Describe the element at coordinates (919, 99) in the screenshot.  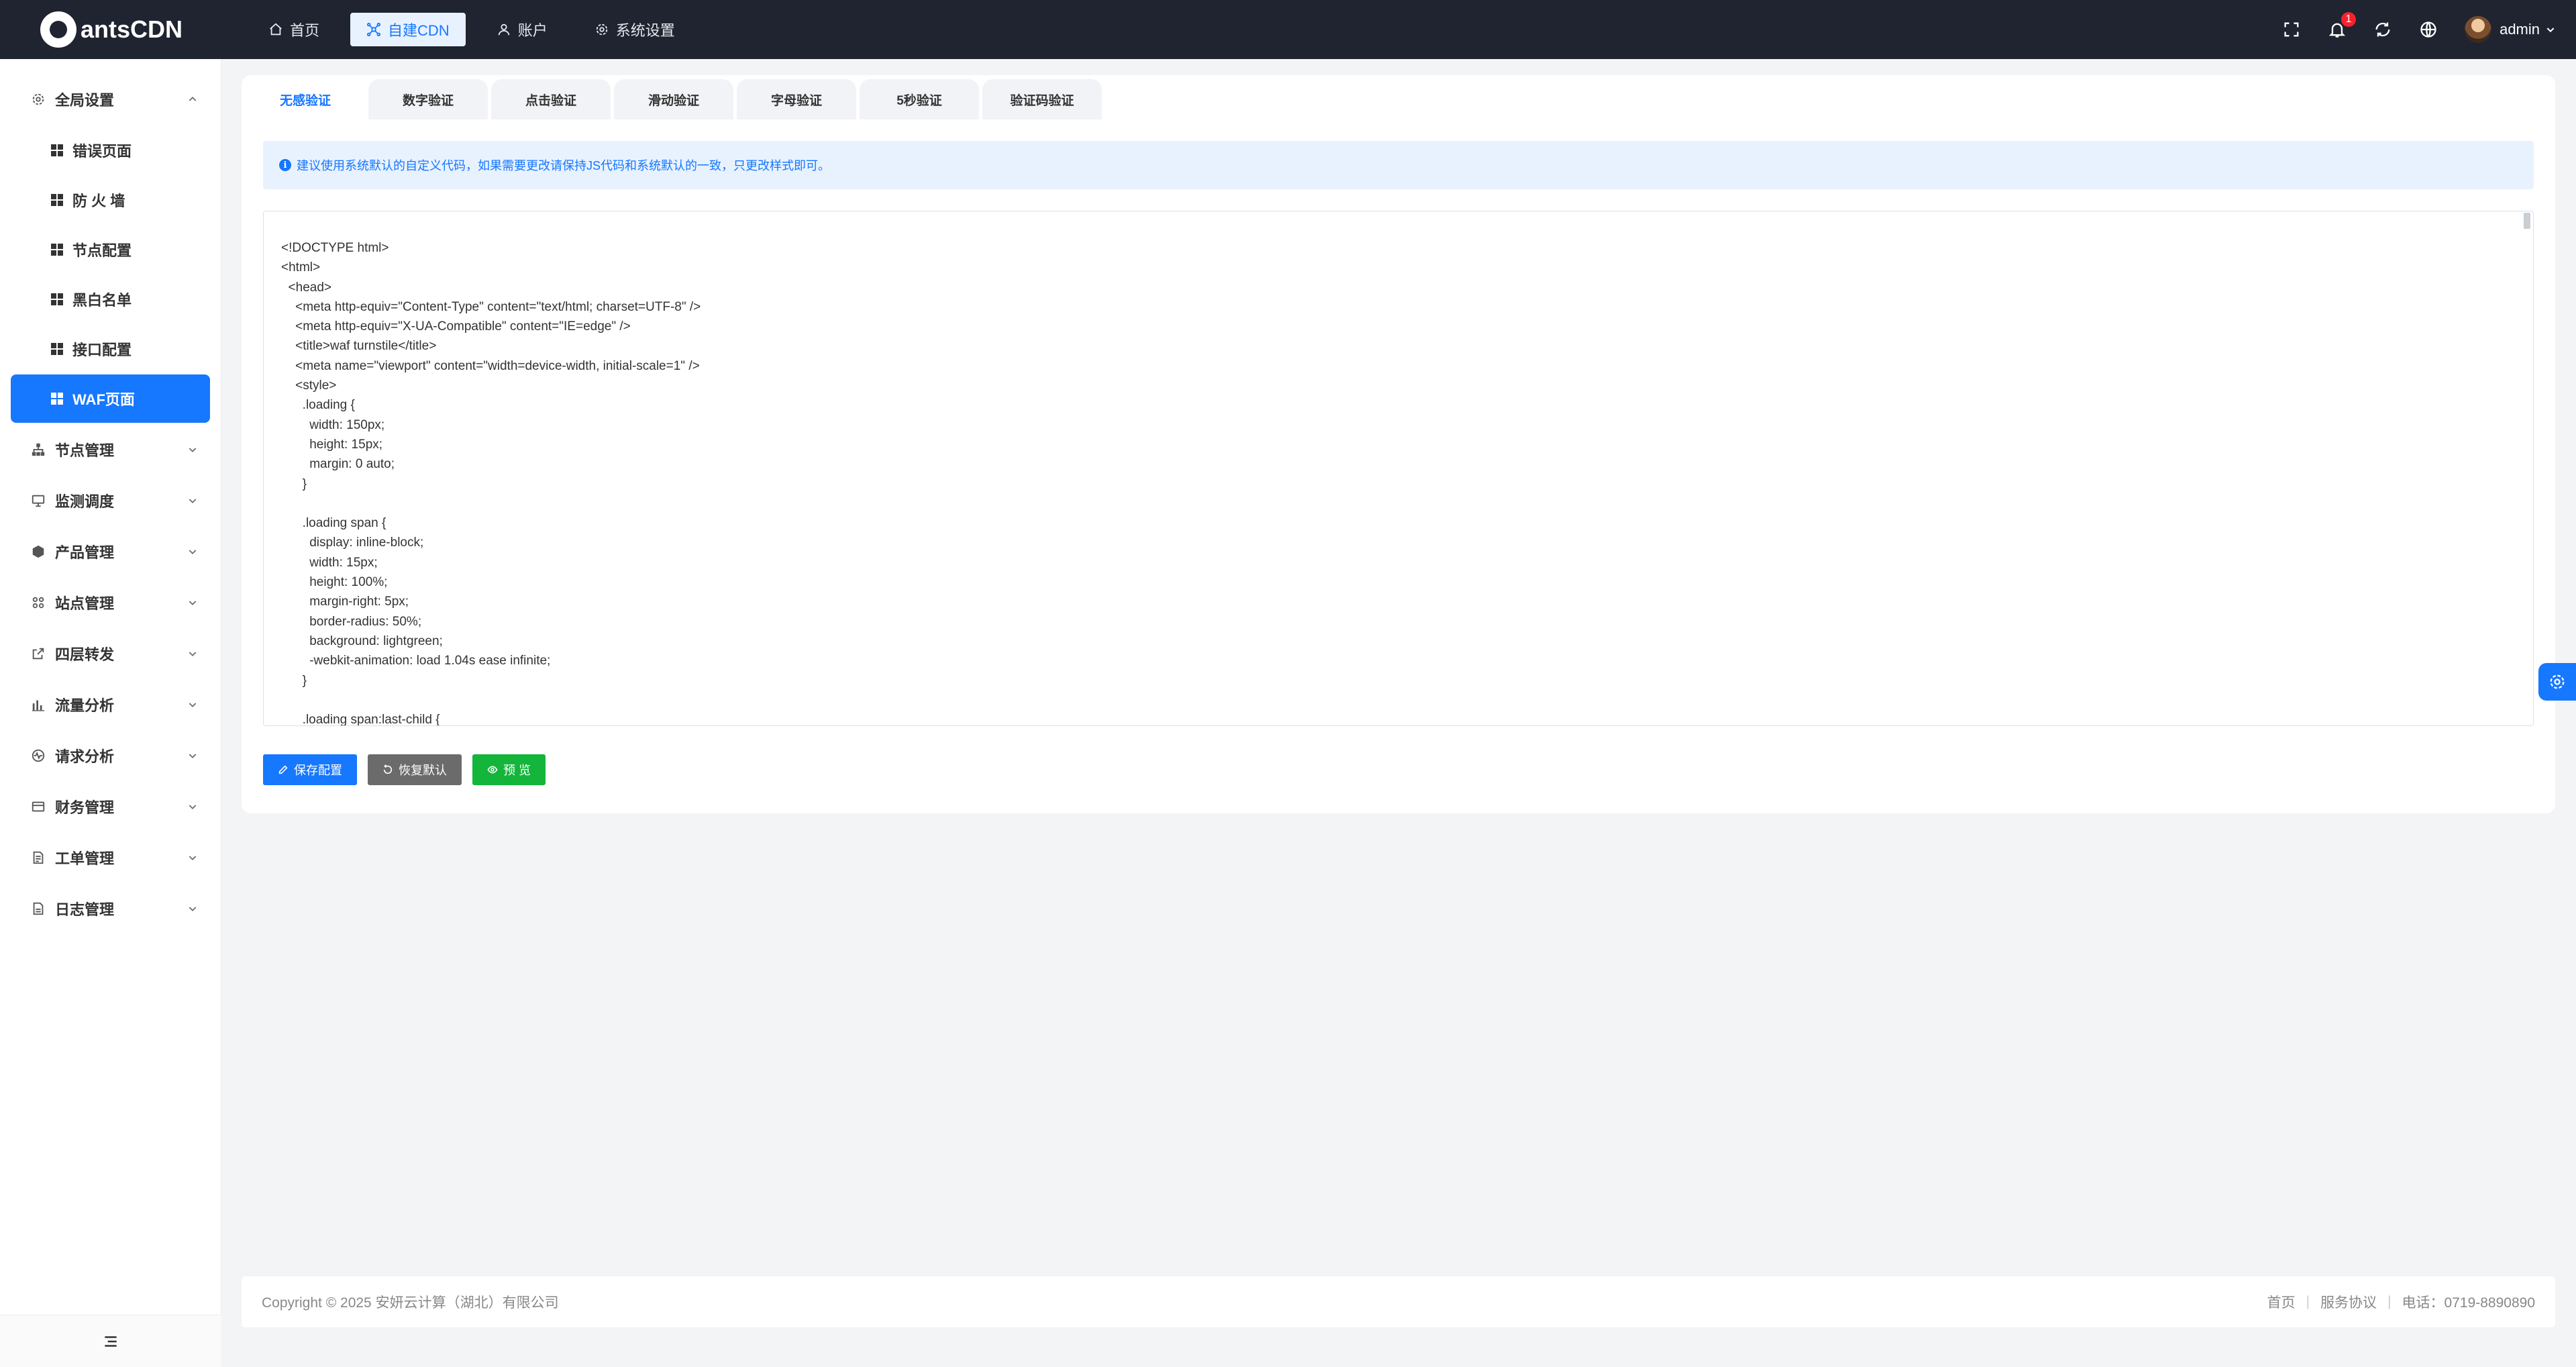
I see `tab-5s-verification: 5秒验证` at that location.